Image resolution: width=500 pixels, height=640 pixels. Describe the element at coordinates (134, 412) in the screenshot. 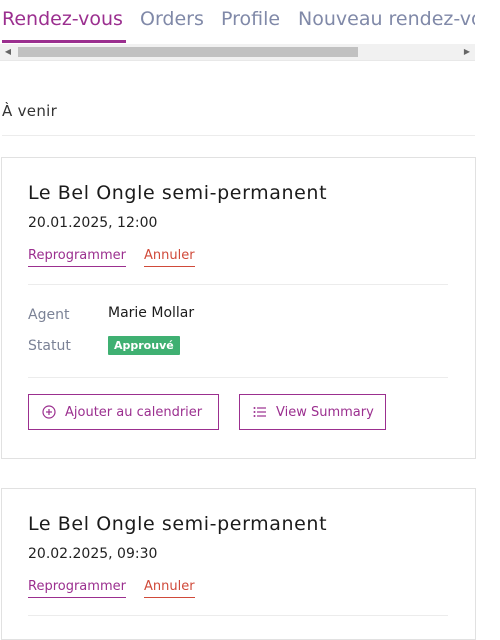

I see `add-to-calendar-label: Ajouter au calendrier` at that location.